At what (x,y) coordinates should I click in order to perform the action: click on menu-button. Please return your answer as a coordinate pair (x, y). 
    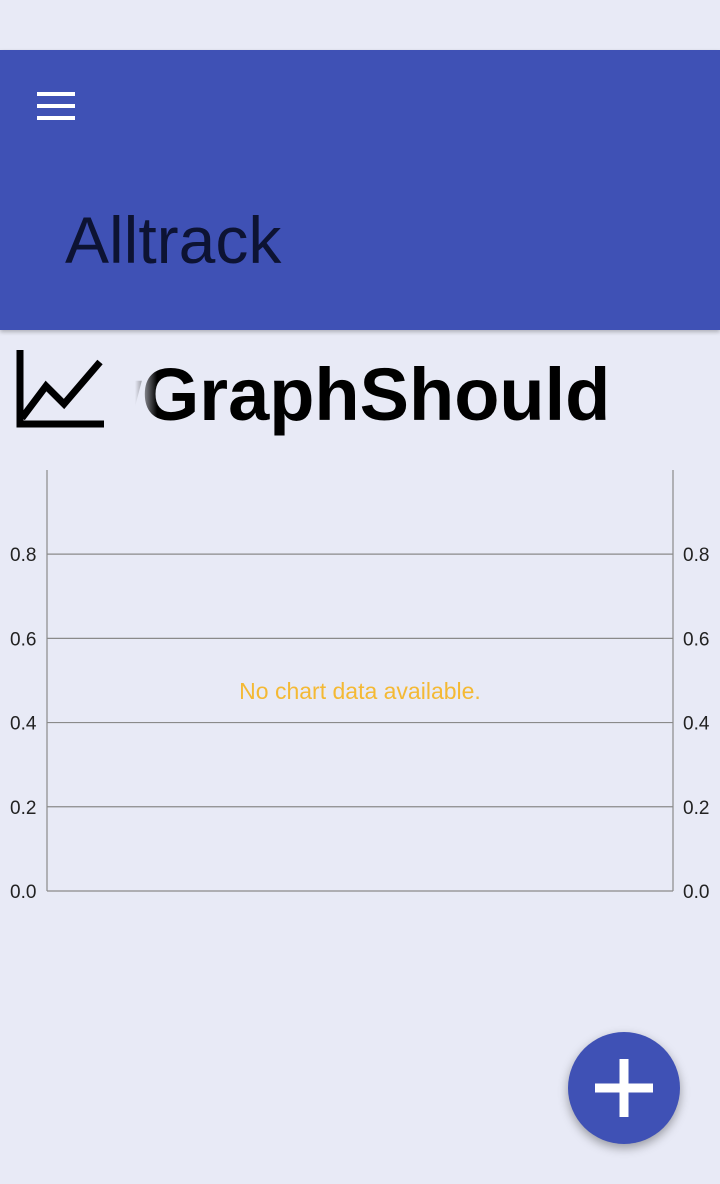
    Looking at the image, I should click on (56, 106).